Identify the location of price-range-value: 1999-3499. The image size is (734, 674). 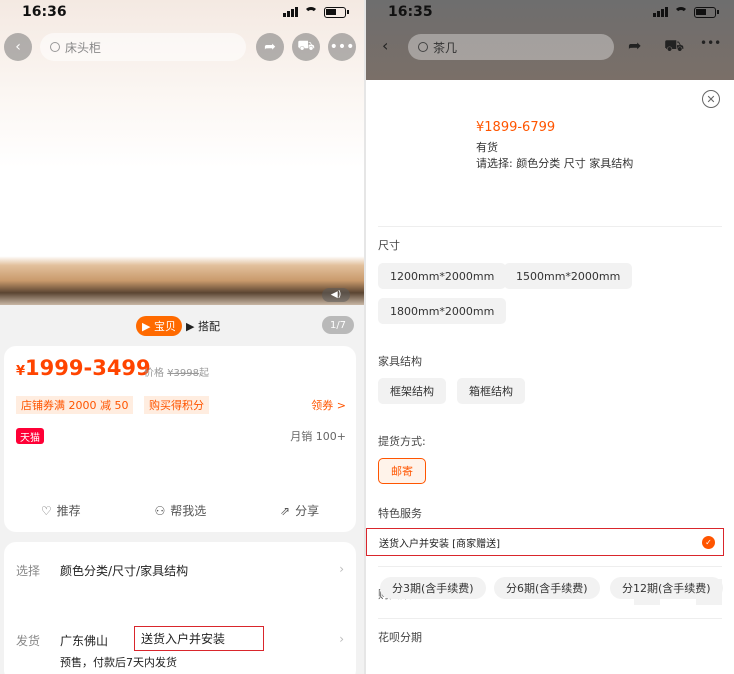
(88, 368).